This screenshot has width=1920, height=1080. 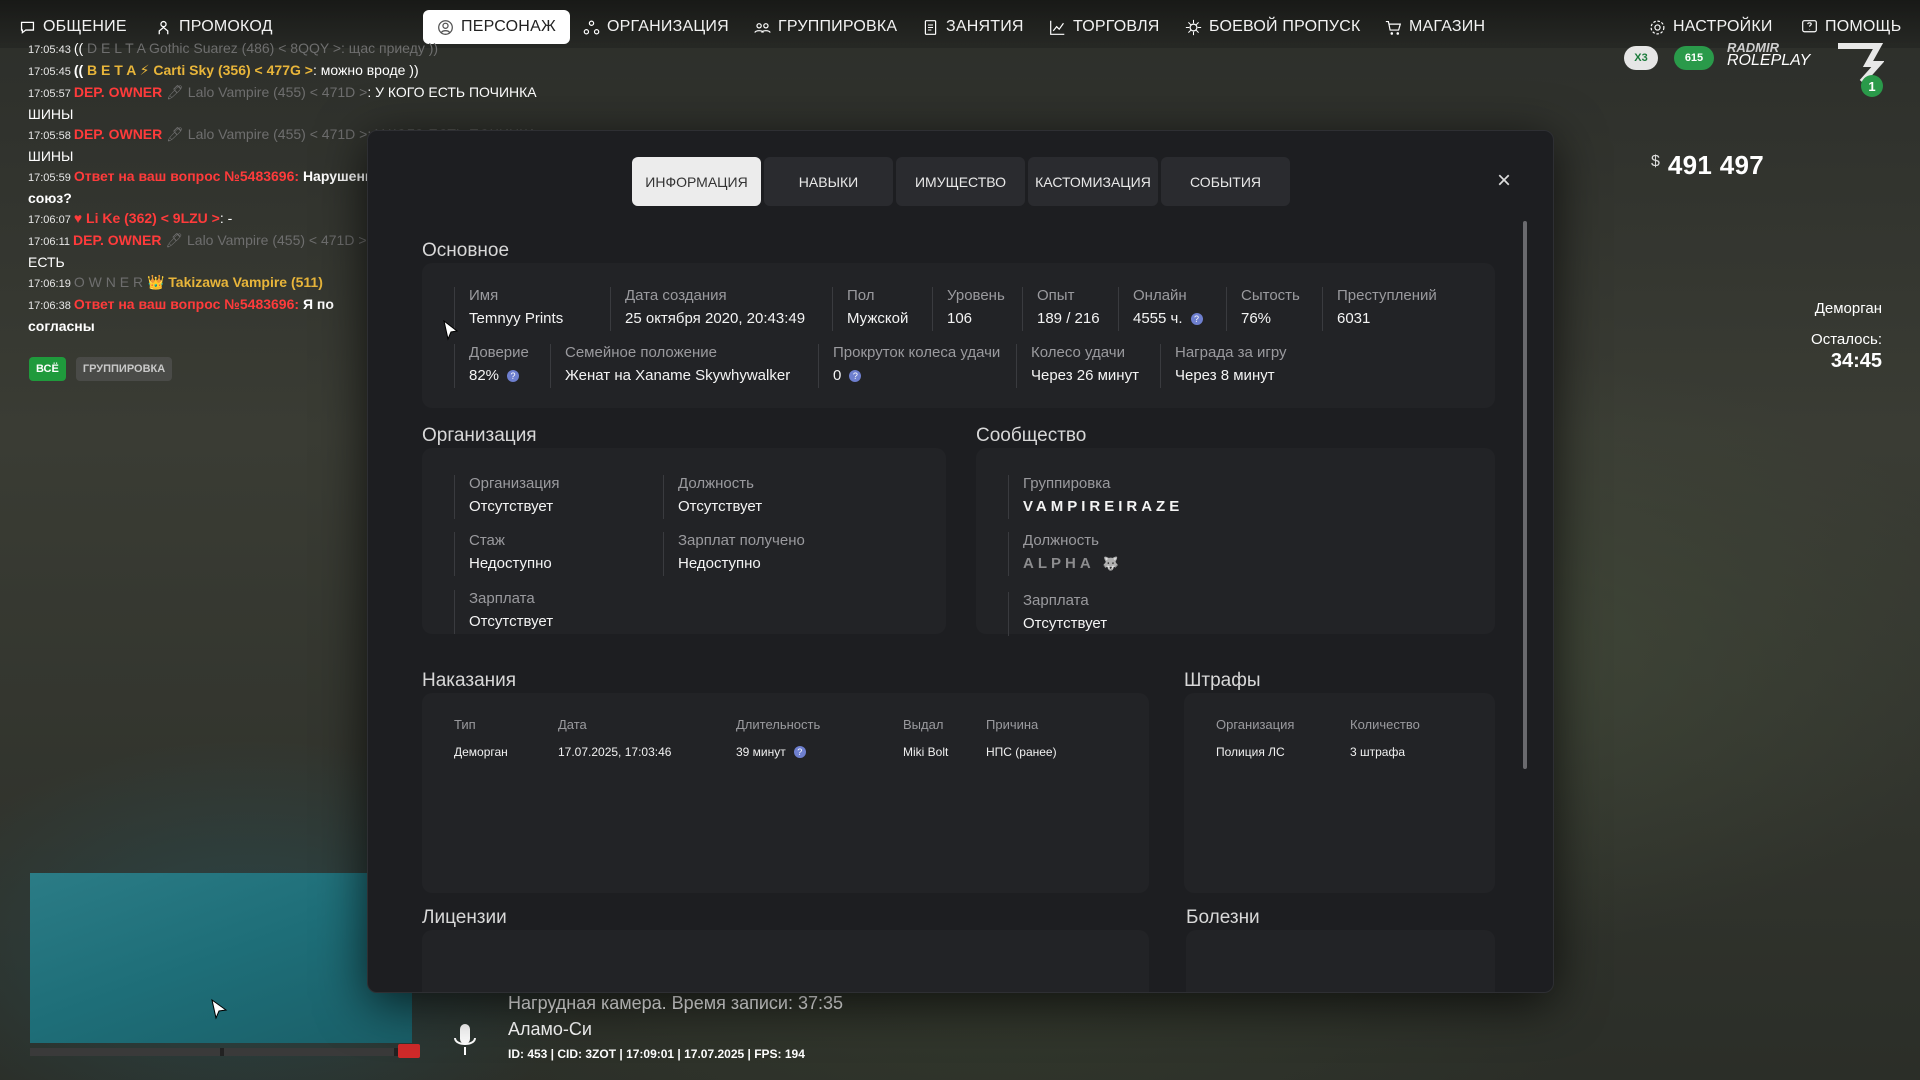 What do you see at coordinates (221, 958) in the screenshot?
I see `minimap` at bounding box center [221, 958].